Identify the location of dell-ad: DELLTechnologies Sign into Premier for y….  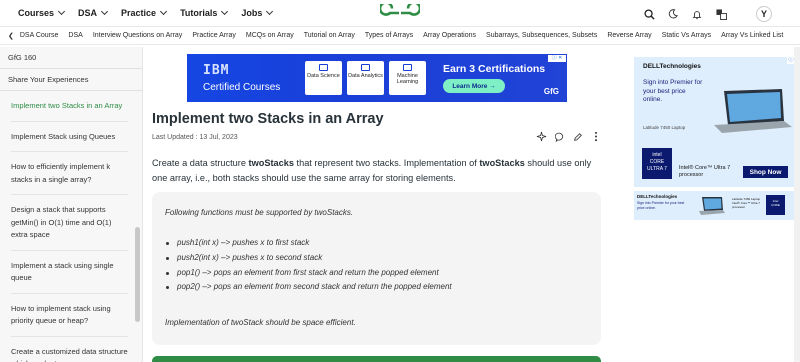
(714, 122).